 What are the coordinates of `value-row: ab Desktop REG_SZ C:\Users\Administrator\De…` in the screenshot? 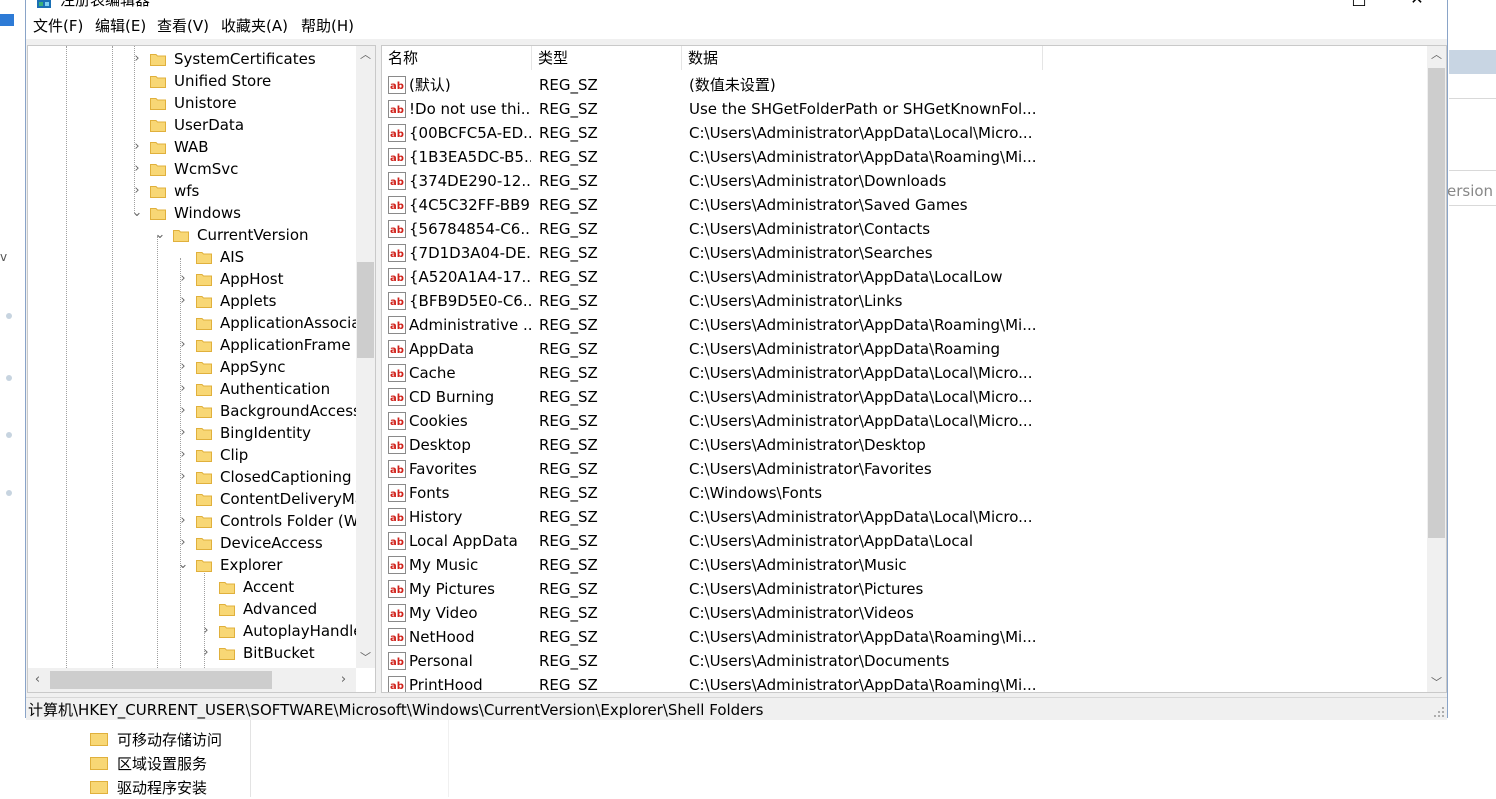 It's located at (904, 445).